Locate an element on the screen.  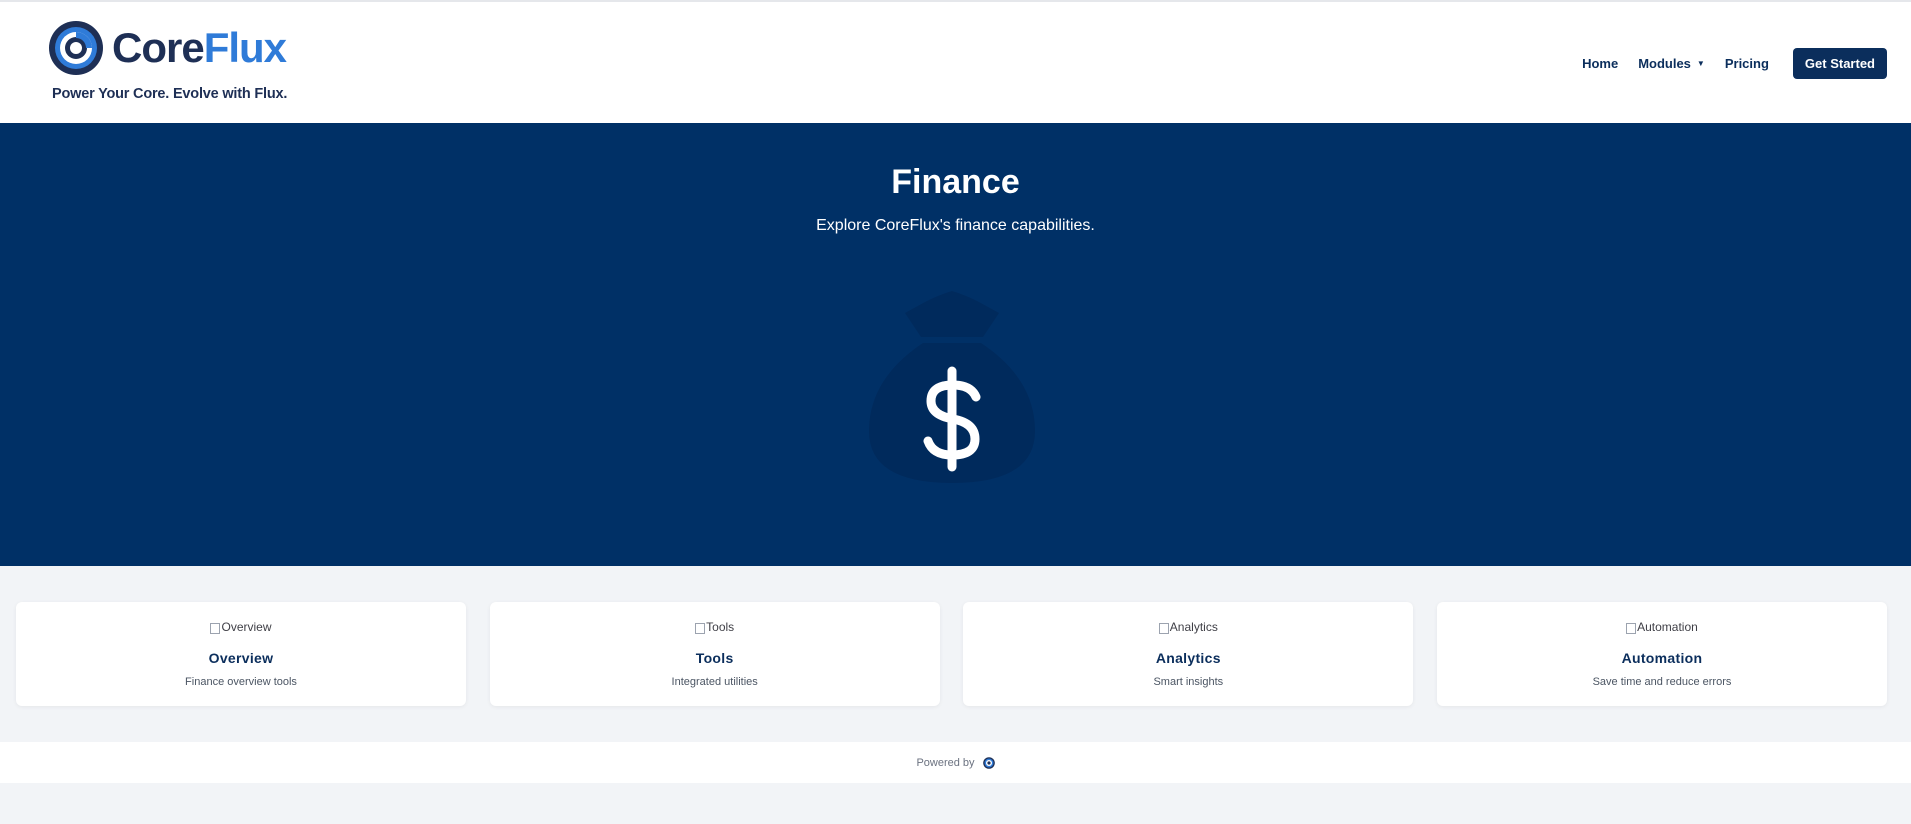
card-image-alt: Overview is located at coordinates (246, 627).